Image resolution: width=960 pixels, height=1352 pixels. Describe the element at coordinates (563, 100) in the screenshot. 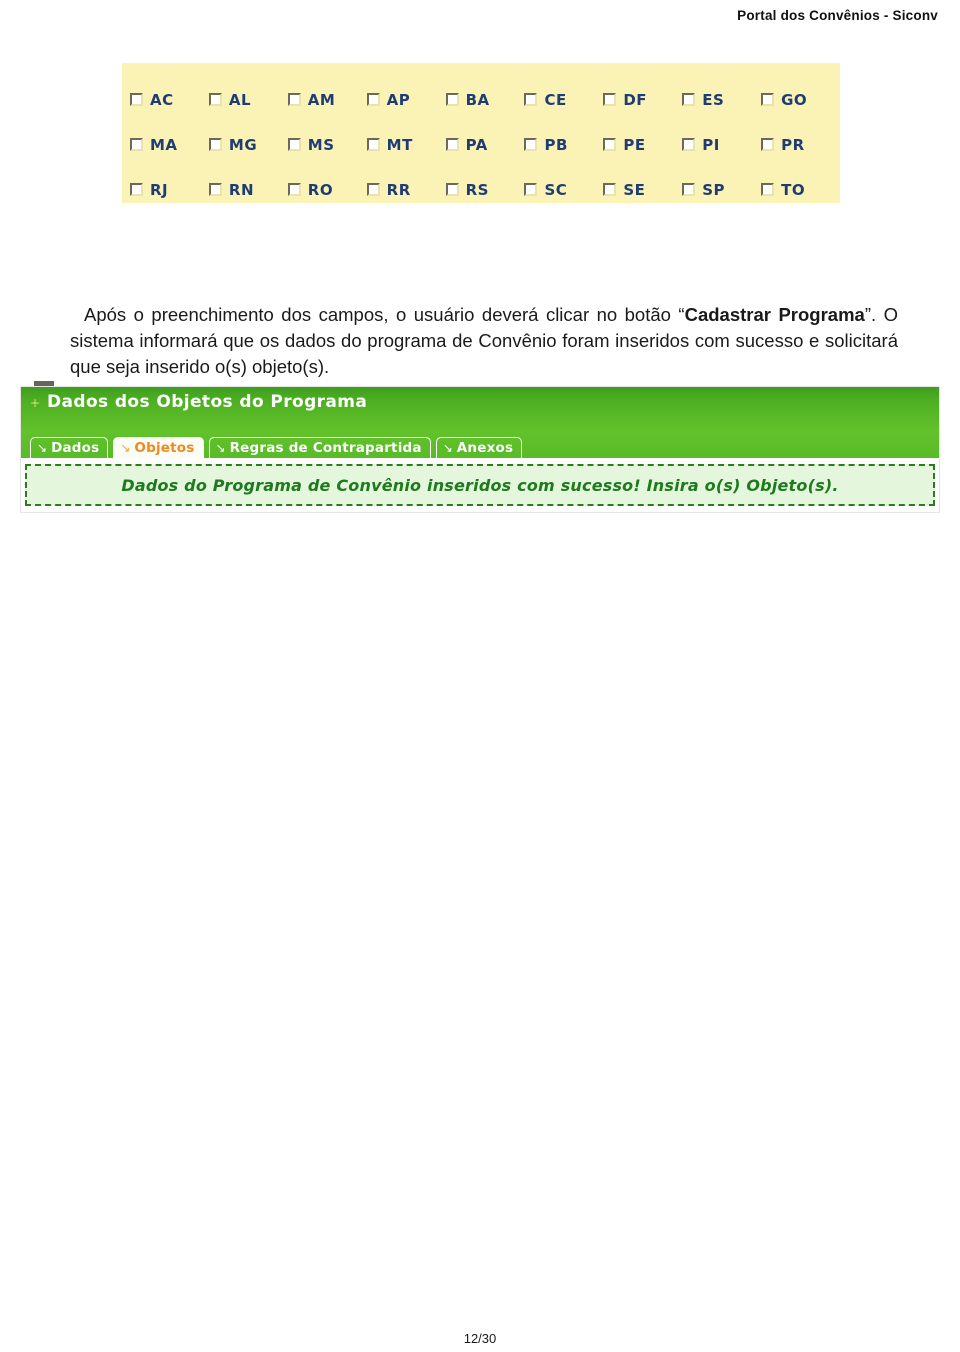

I see `state-option-ce: CE` at that location.